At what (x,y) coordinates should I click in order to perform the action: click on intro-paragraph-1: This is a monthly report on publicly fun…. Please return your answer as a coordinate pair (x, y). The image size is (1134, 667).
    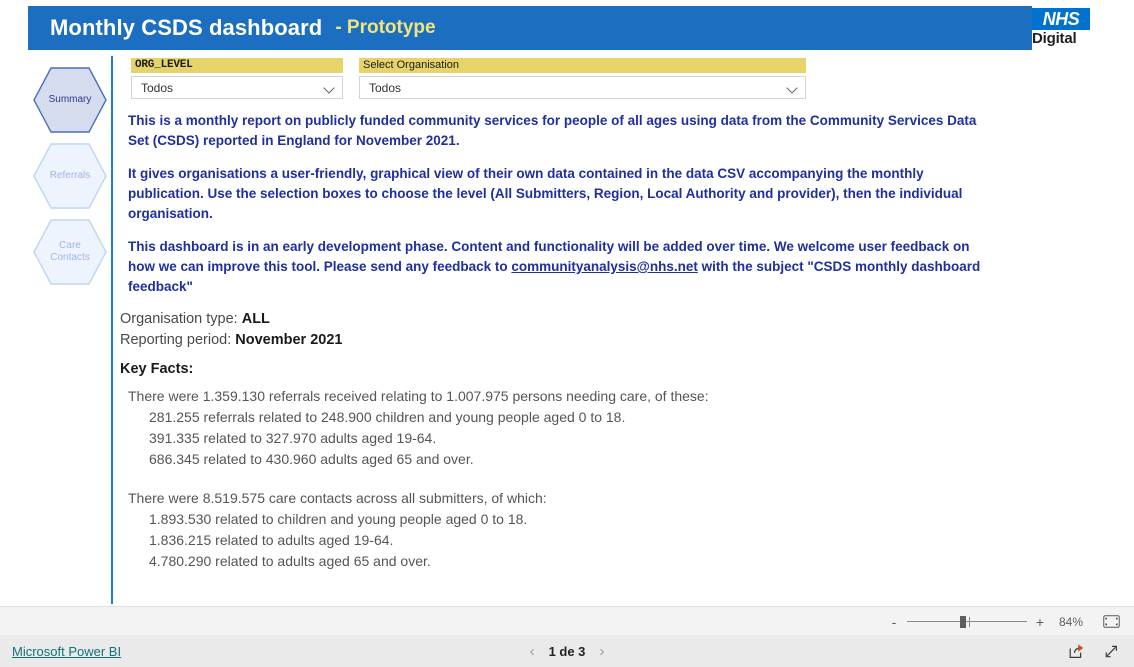
    Looking at the image, I should click on (552, 130).